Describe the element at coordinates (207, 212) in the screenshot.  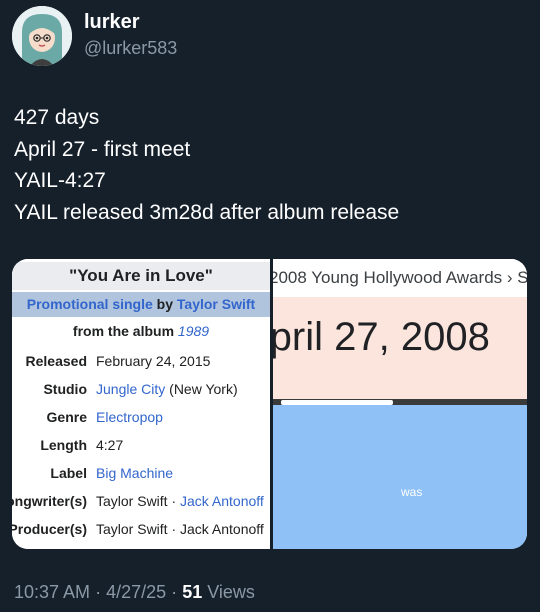
I see `tweet-line: YAIL released 3m28d after album release` at that location.